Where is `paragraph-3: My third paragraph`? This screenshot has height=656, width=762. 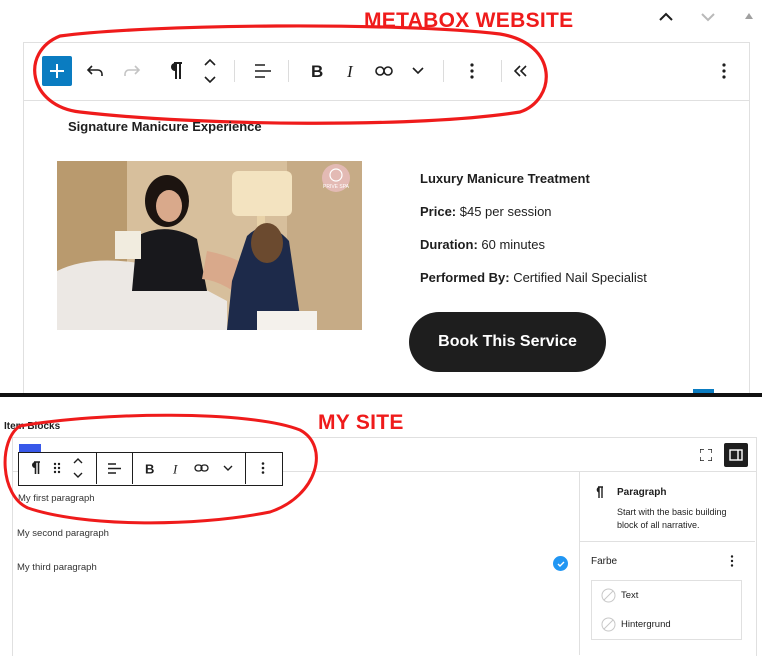 paragraph-3: My third paragraph is located at coordinates (57, 567).